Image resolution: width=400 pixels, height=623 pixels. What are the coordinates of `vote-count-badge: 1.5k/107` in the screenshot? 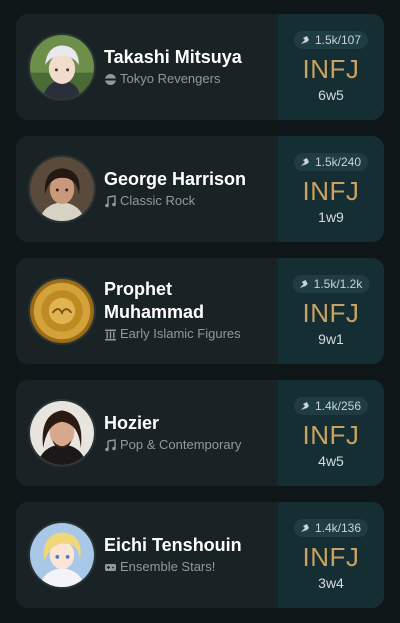 It's located at (331, 40).